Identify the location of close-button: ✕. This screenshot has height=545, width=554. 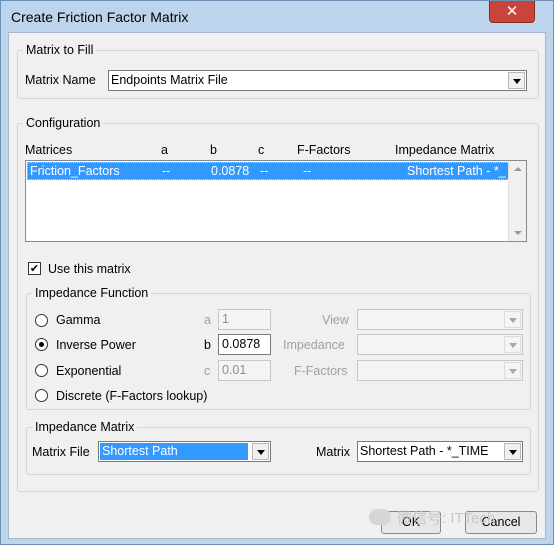
(512, 12).